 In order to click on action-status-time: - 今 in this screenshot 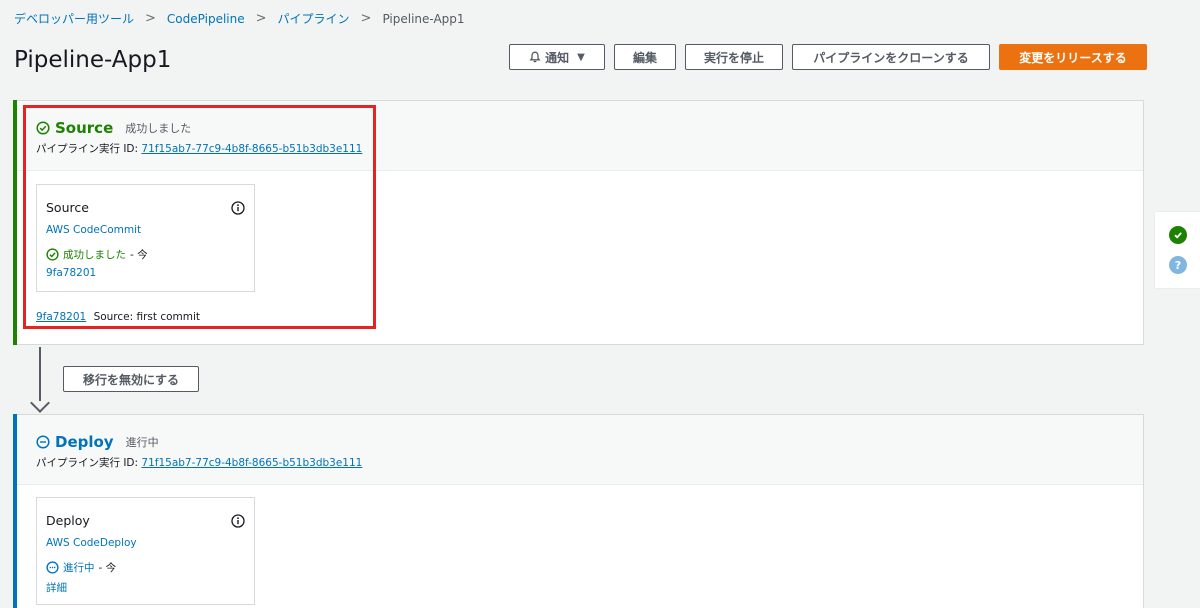, I will do `click(107, 568)`.